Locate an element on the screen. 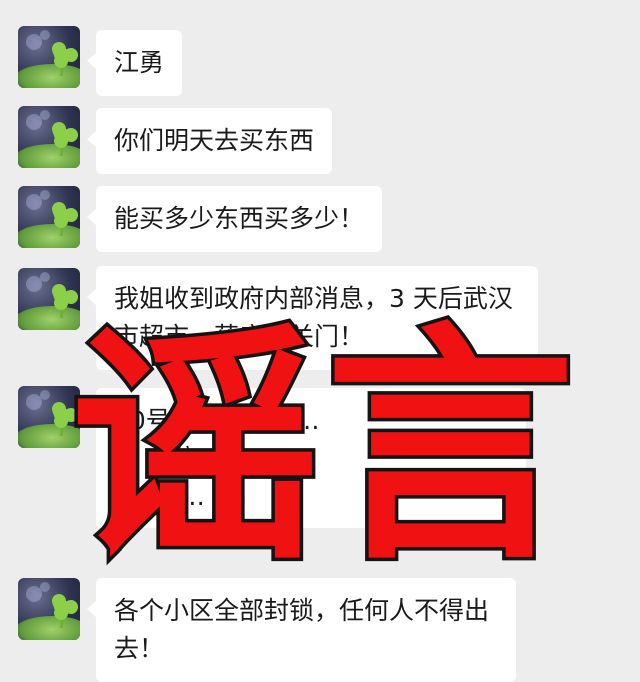  message-bubble: 我姐收到政府内部消息，3 天后武汉 市超市、药店、关门！ is located at coordinates (312, 318).